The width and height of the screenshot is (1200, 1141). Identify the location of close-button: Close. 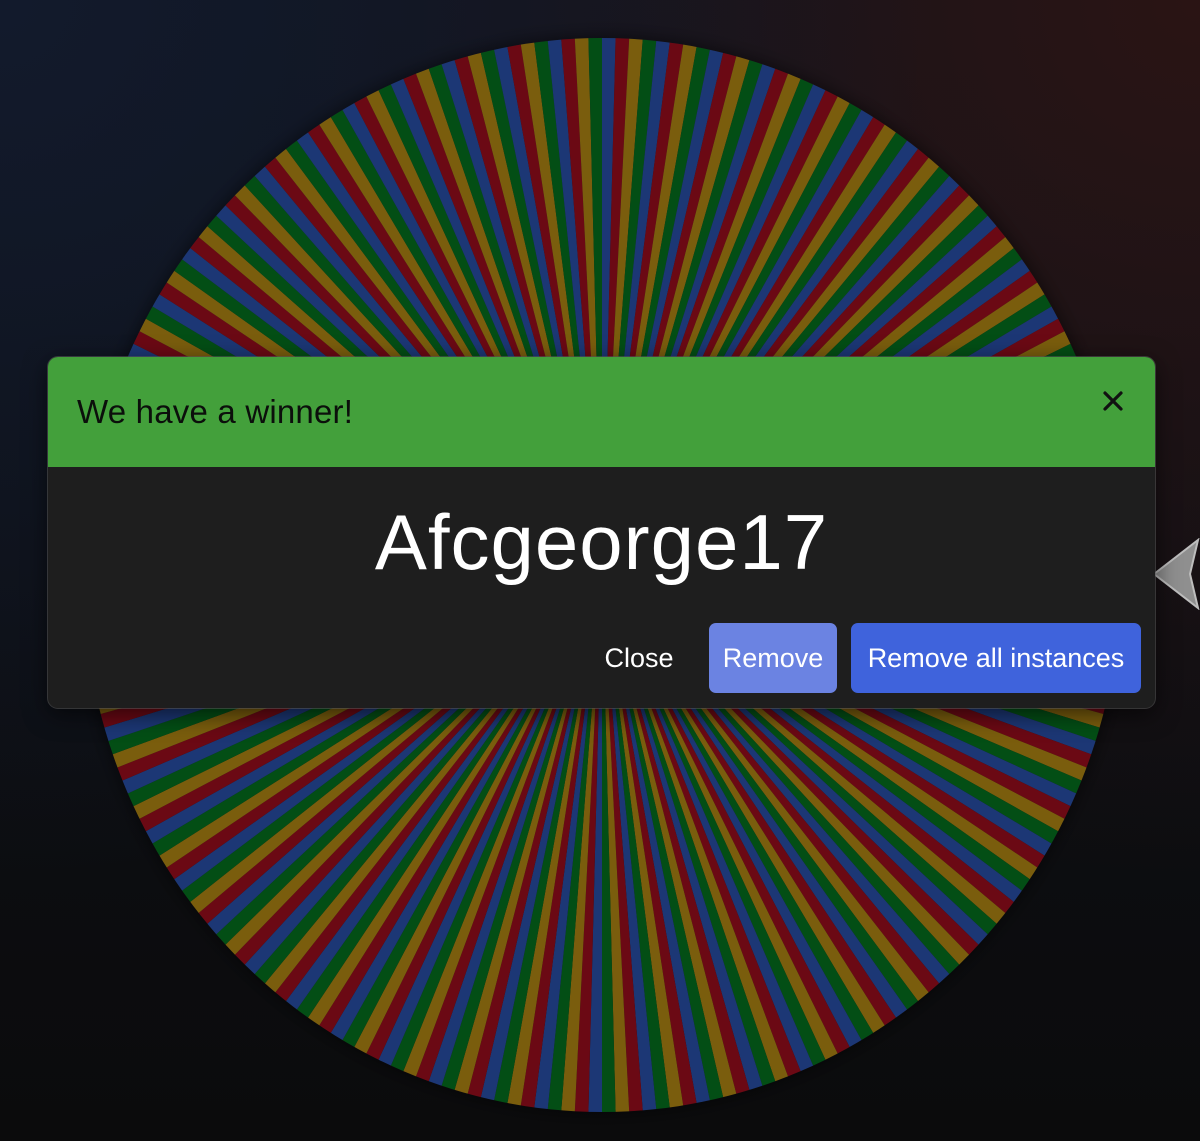
(639, 658).